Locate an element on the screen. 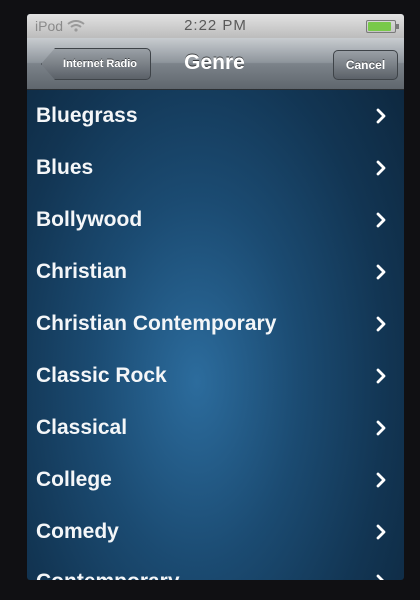 Image resolution: width=420 pixels, height=600 pixels. navigation-bar: Internet Radio Genre Cancel is located at coordinates (215, 64).